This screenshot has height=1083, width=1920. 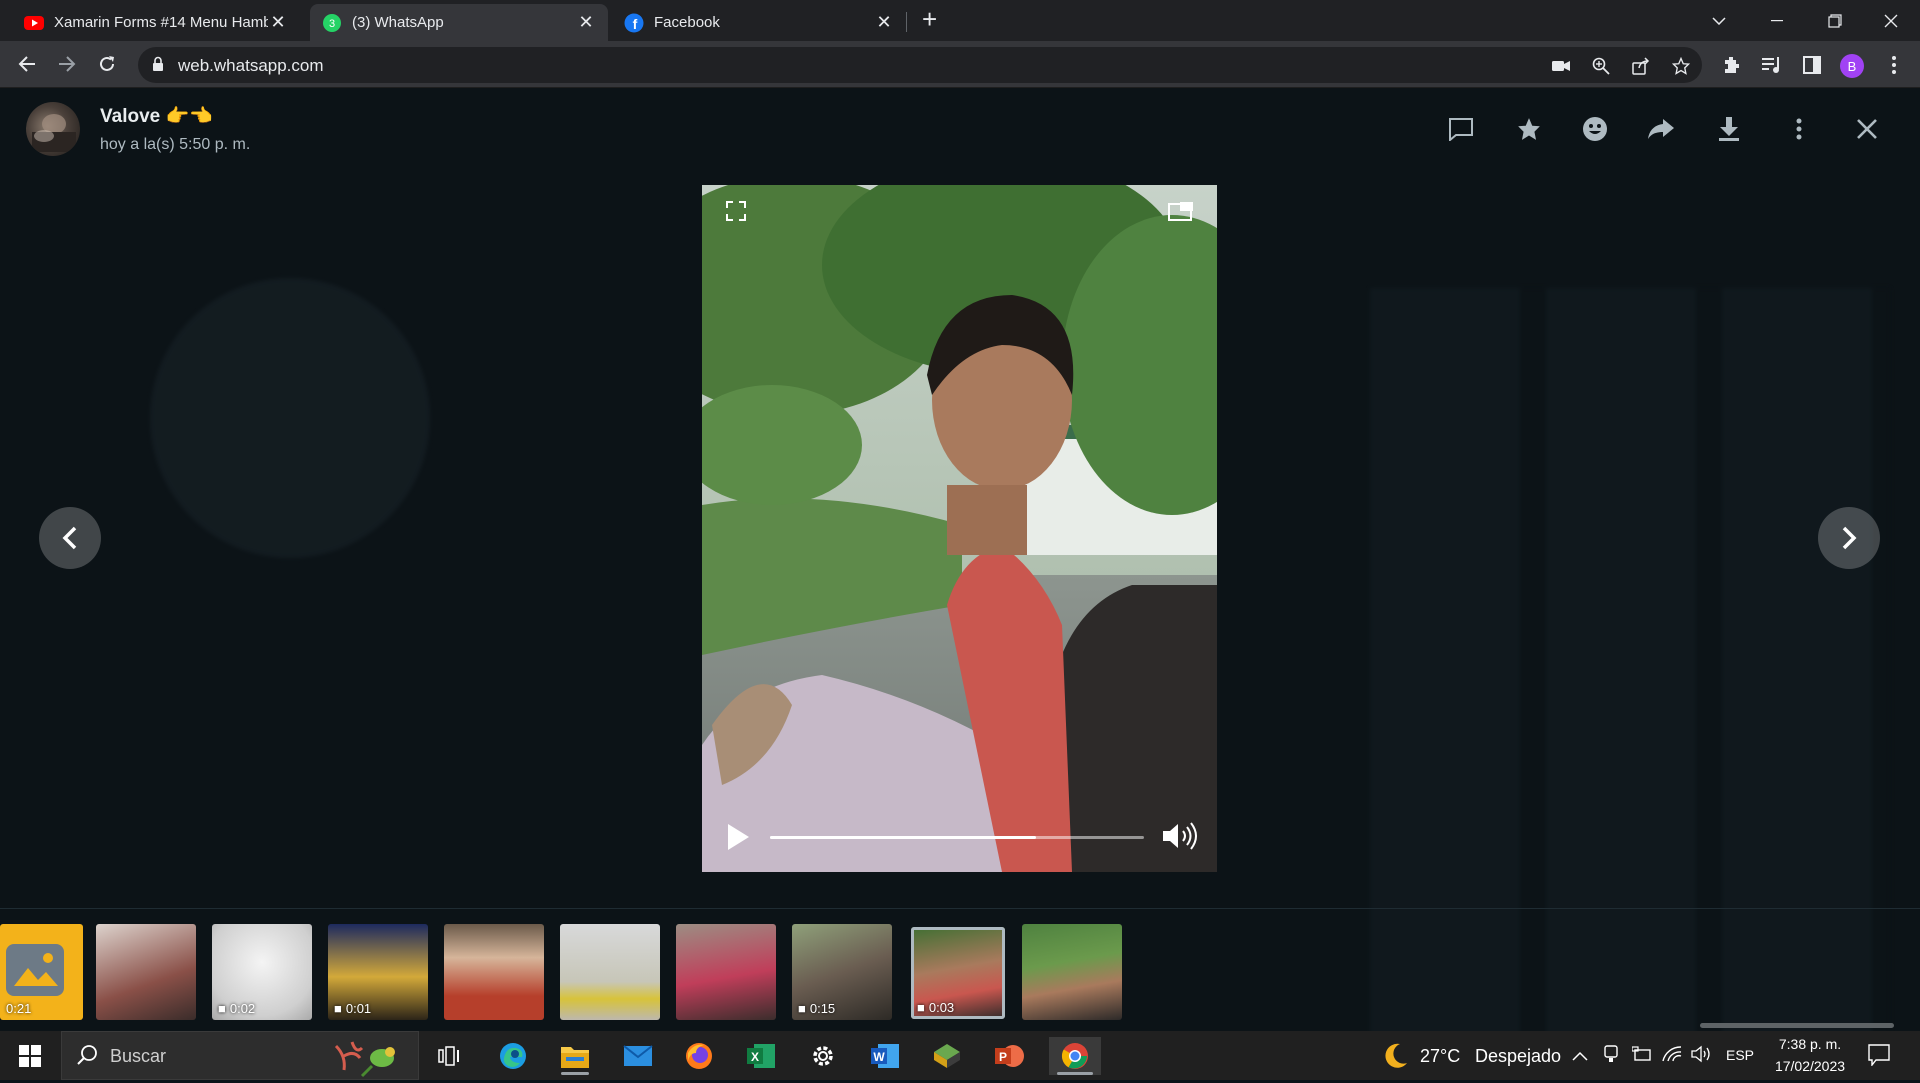 What do you see at coordinates (353, 1008) in the screenshot?
I see `thumbnail-duration: ■ 0:01` at bounding box center [353, 1008].